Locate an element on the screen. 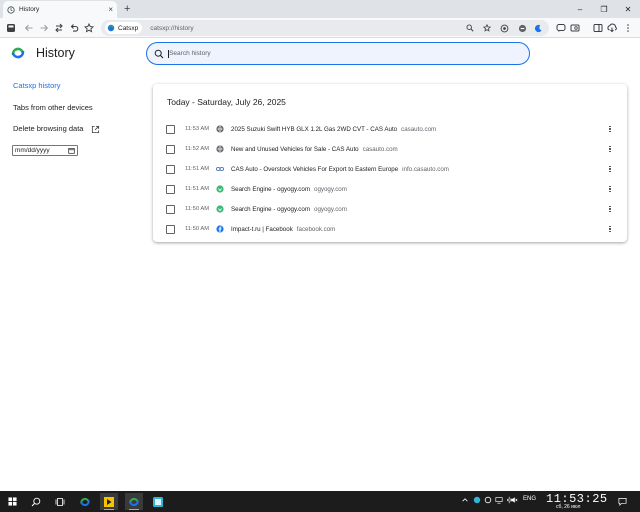 The height and width of the screenshot is (512, 640). date-placeholder: mm/dd/yyyy is located at coordinates (32, 150).